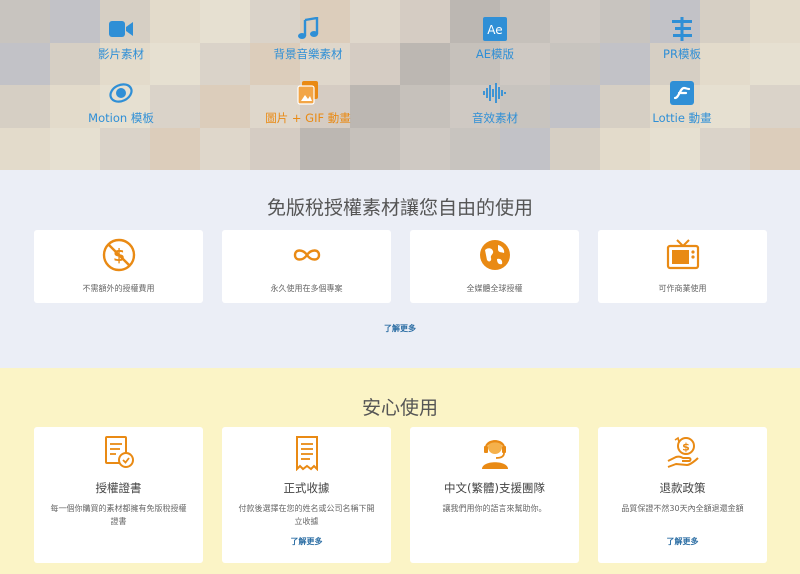 This screenshot has height=574, width=800. I want to click on category-video: 影片素材, so click(121, 39).